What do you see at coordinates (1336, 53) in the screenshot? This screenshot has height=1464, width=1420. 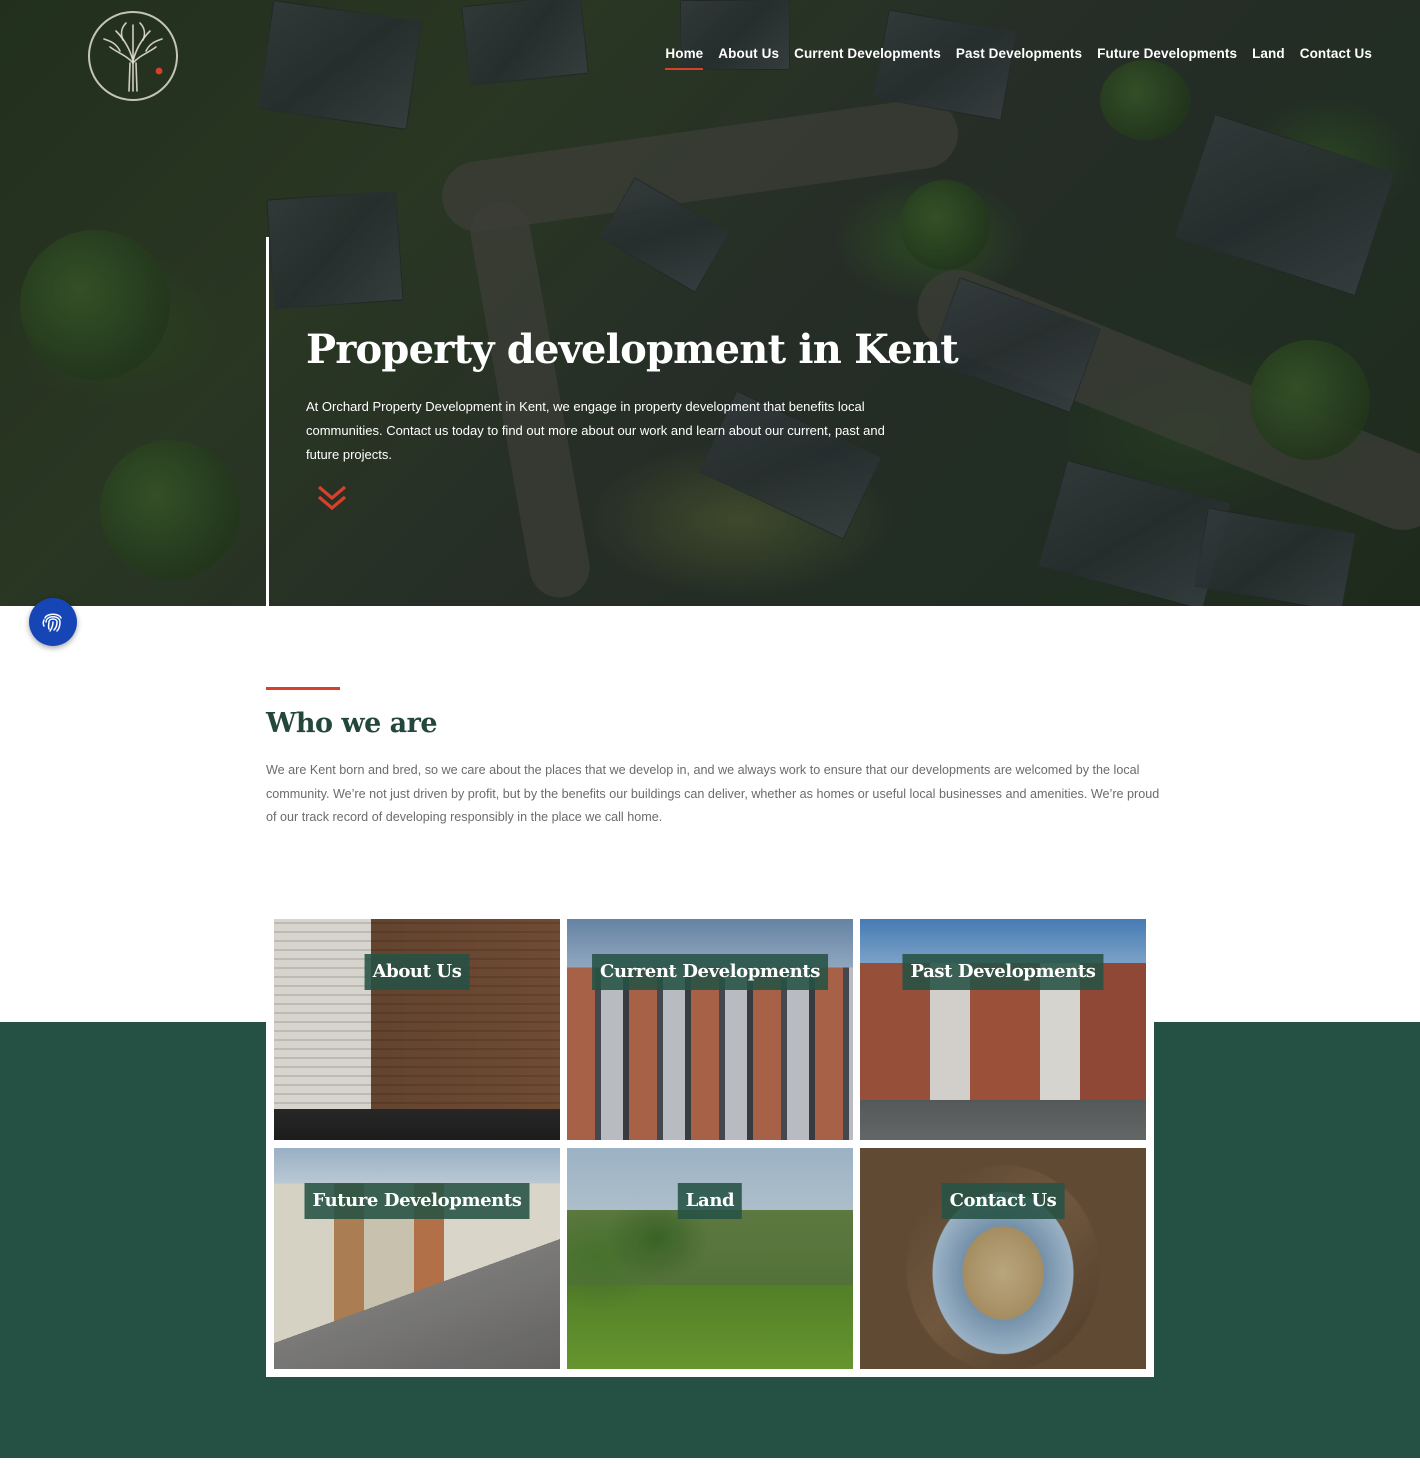 I see `nav-contact-us: Contact Us` at bounding box center [1336, 53].